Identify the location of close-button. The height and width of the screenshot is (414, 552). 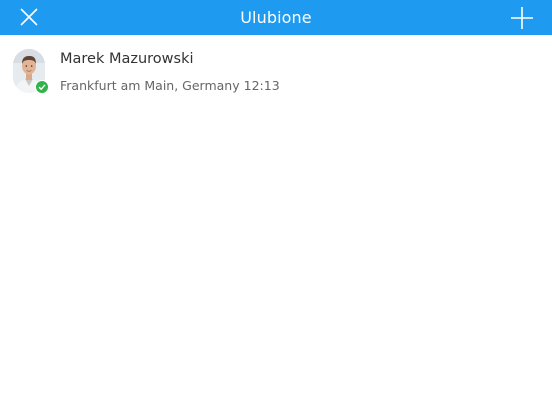
(30, 17).